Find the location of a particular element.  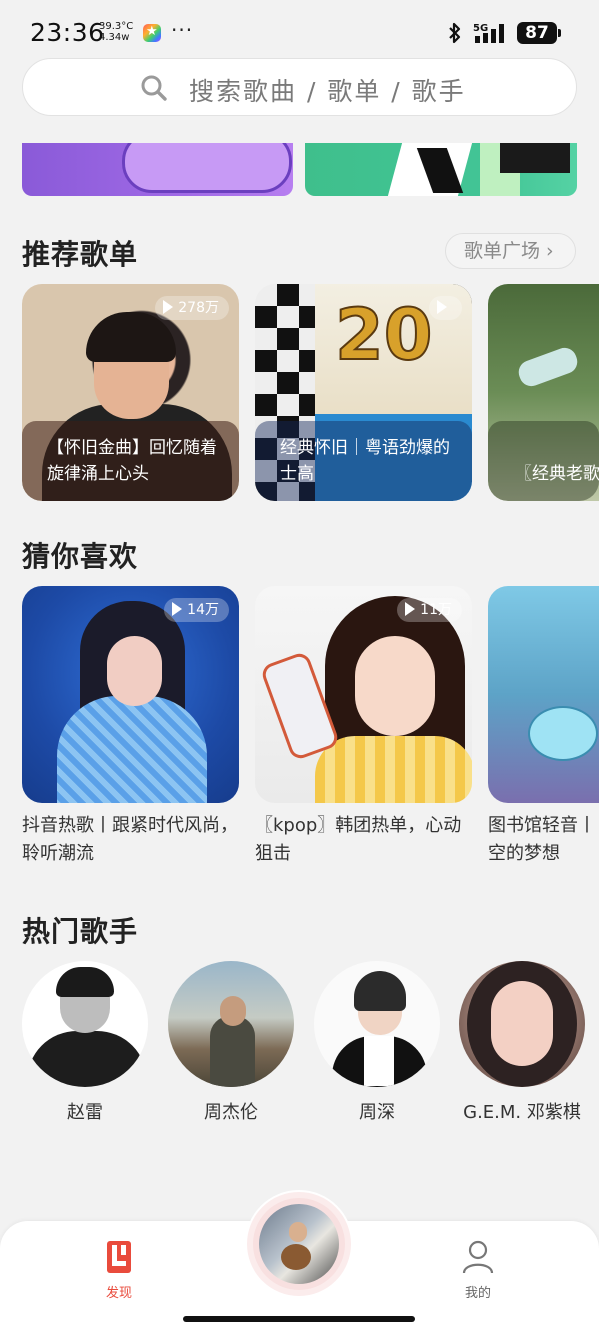

play-count-badge: 11万 is located at coordinates (429, 610).